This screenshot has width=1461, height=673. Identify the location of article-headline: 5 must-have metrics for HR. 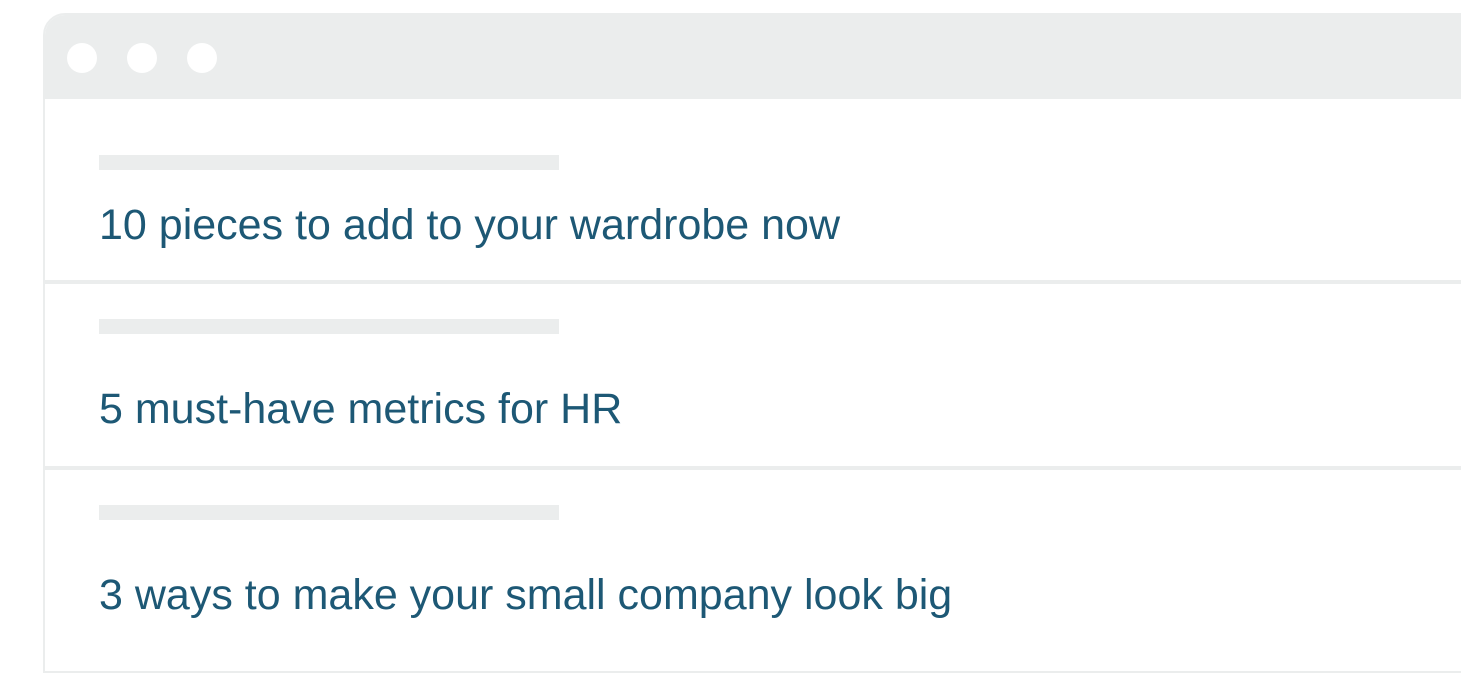
(360, 409).